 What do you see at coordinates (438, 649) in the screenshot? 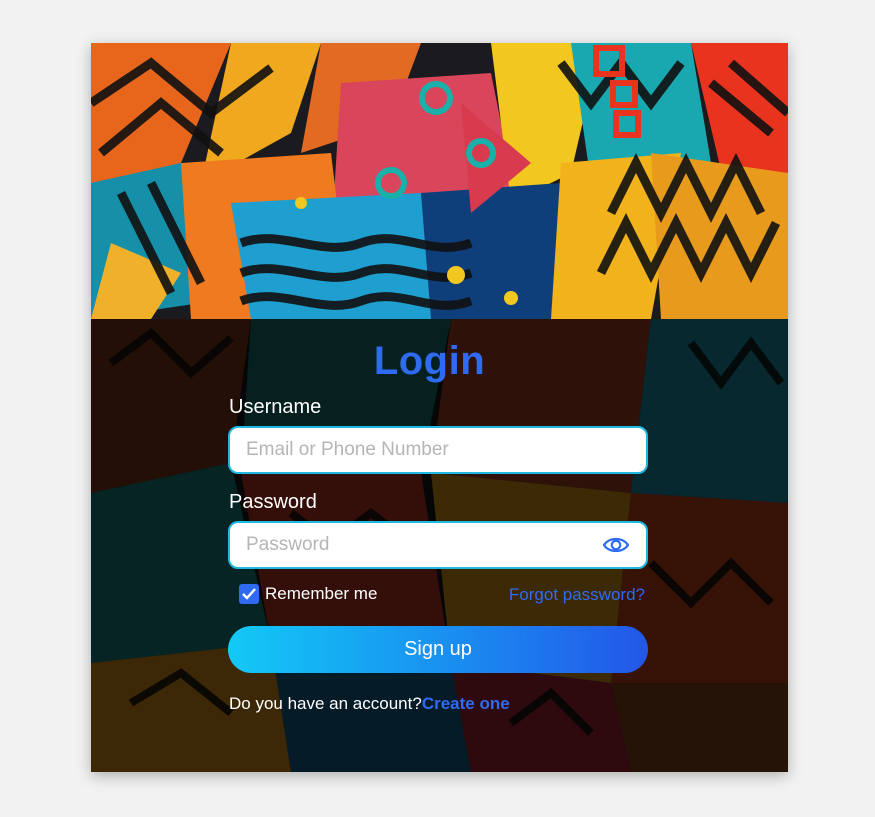
I see `signup-button: Sign up` at bounding box center [438, 649].